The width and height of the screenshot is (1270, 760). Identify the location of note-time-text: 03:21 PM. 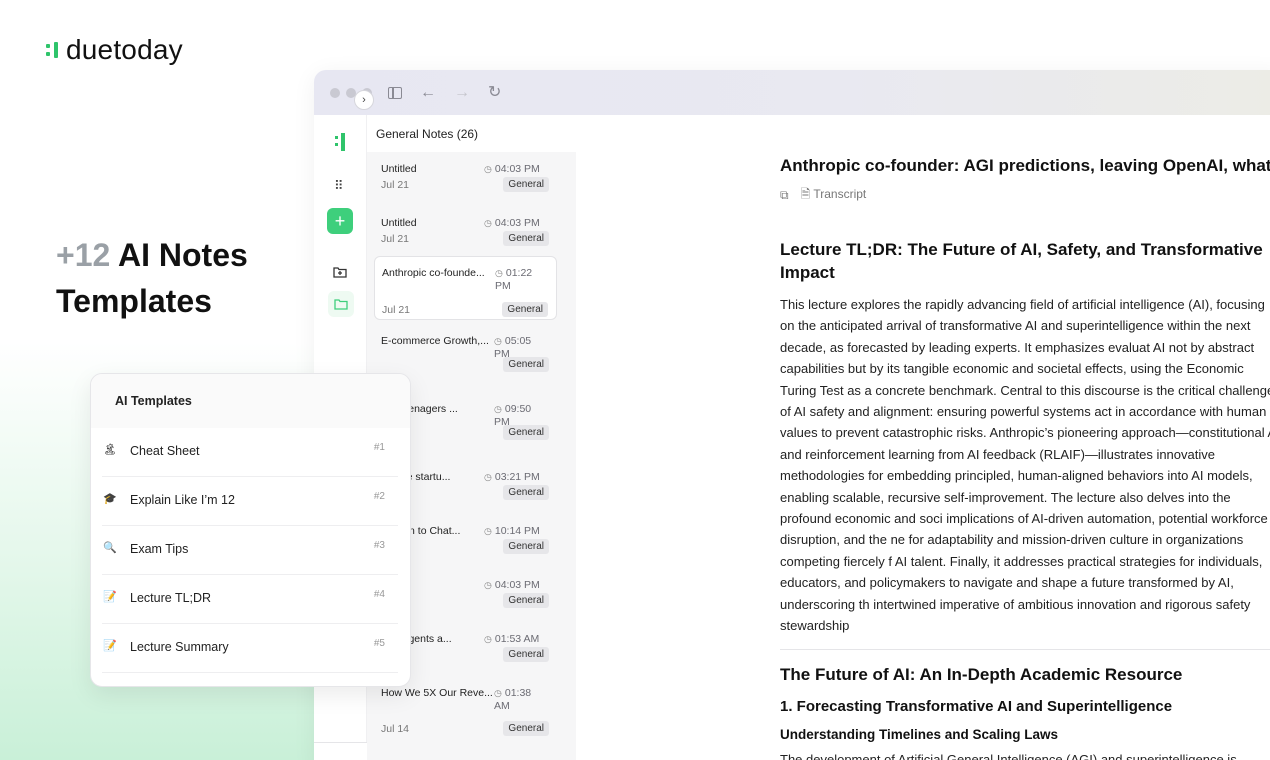
(517, 477).